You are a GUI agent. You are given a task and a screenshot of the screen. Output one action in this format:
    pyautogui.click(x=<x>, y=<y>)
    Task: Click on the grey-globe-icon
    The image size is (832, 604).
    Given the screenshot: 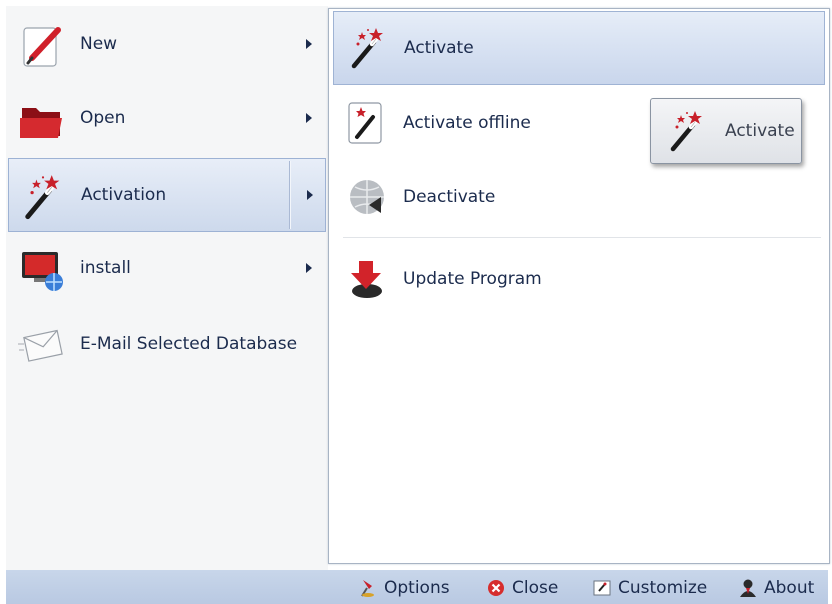 What is the action you would take?
    pyautogui.click(x=367, y=197)
    